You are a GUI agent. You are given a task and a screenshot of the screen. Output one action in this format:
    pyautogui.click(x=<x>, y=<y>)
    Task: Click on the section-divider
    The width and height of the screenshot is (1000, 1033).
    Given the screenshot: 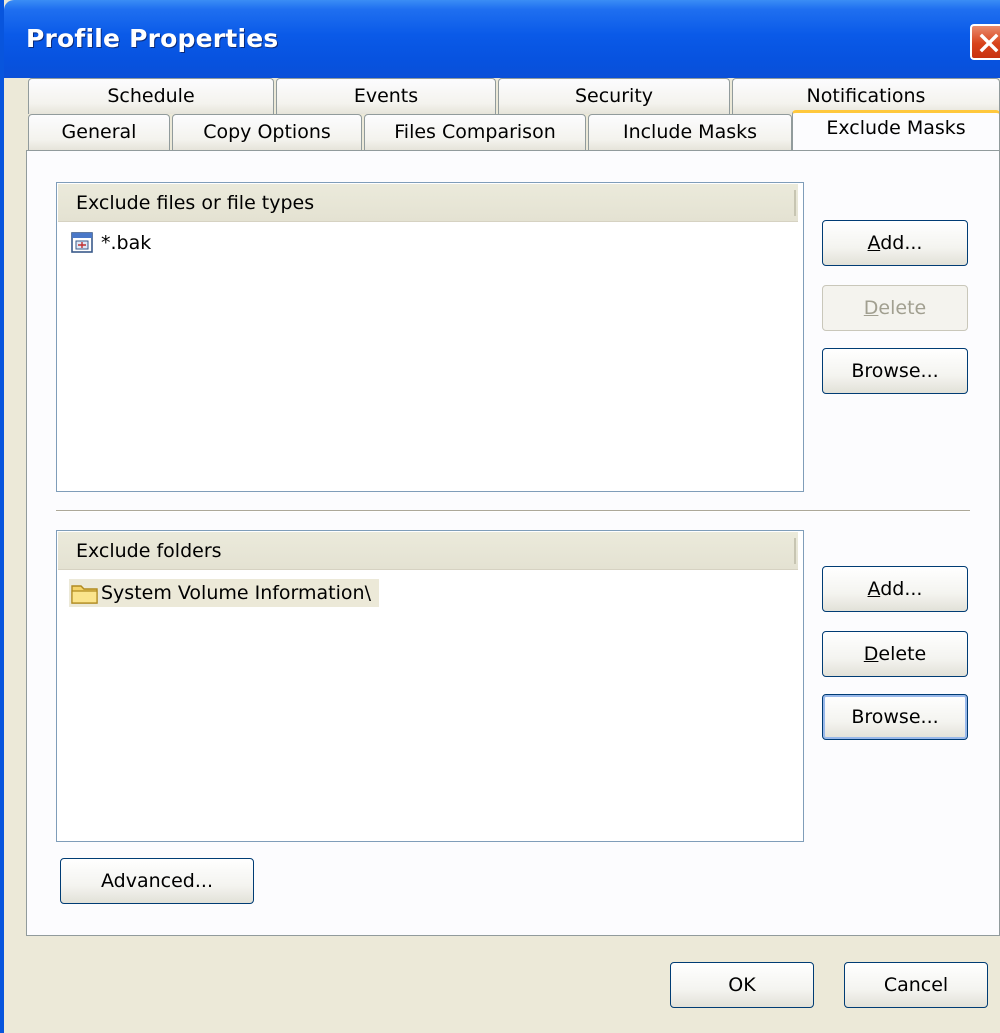 What is the action you would take?
    pyautogui.click(x=513, y=511)
    